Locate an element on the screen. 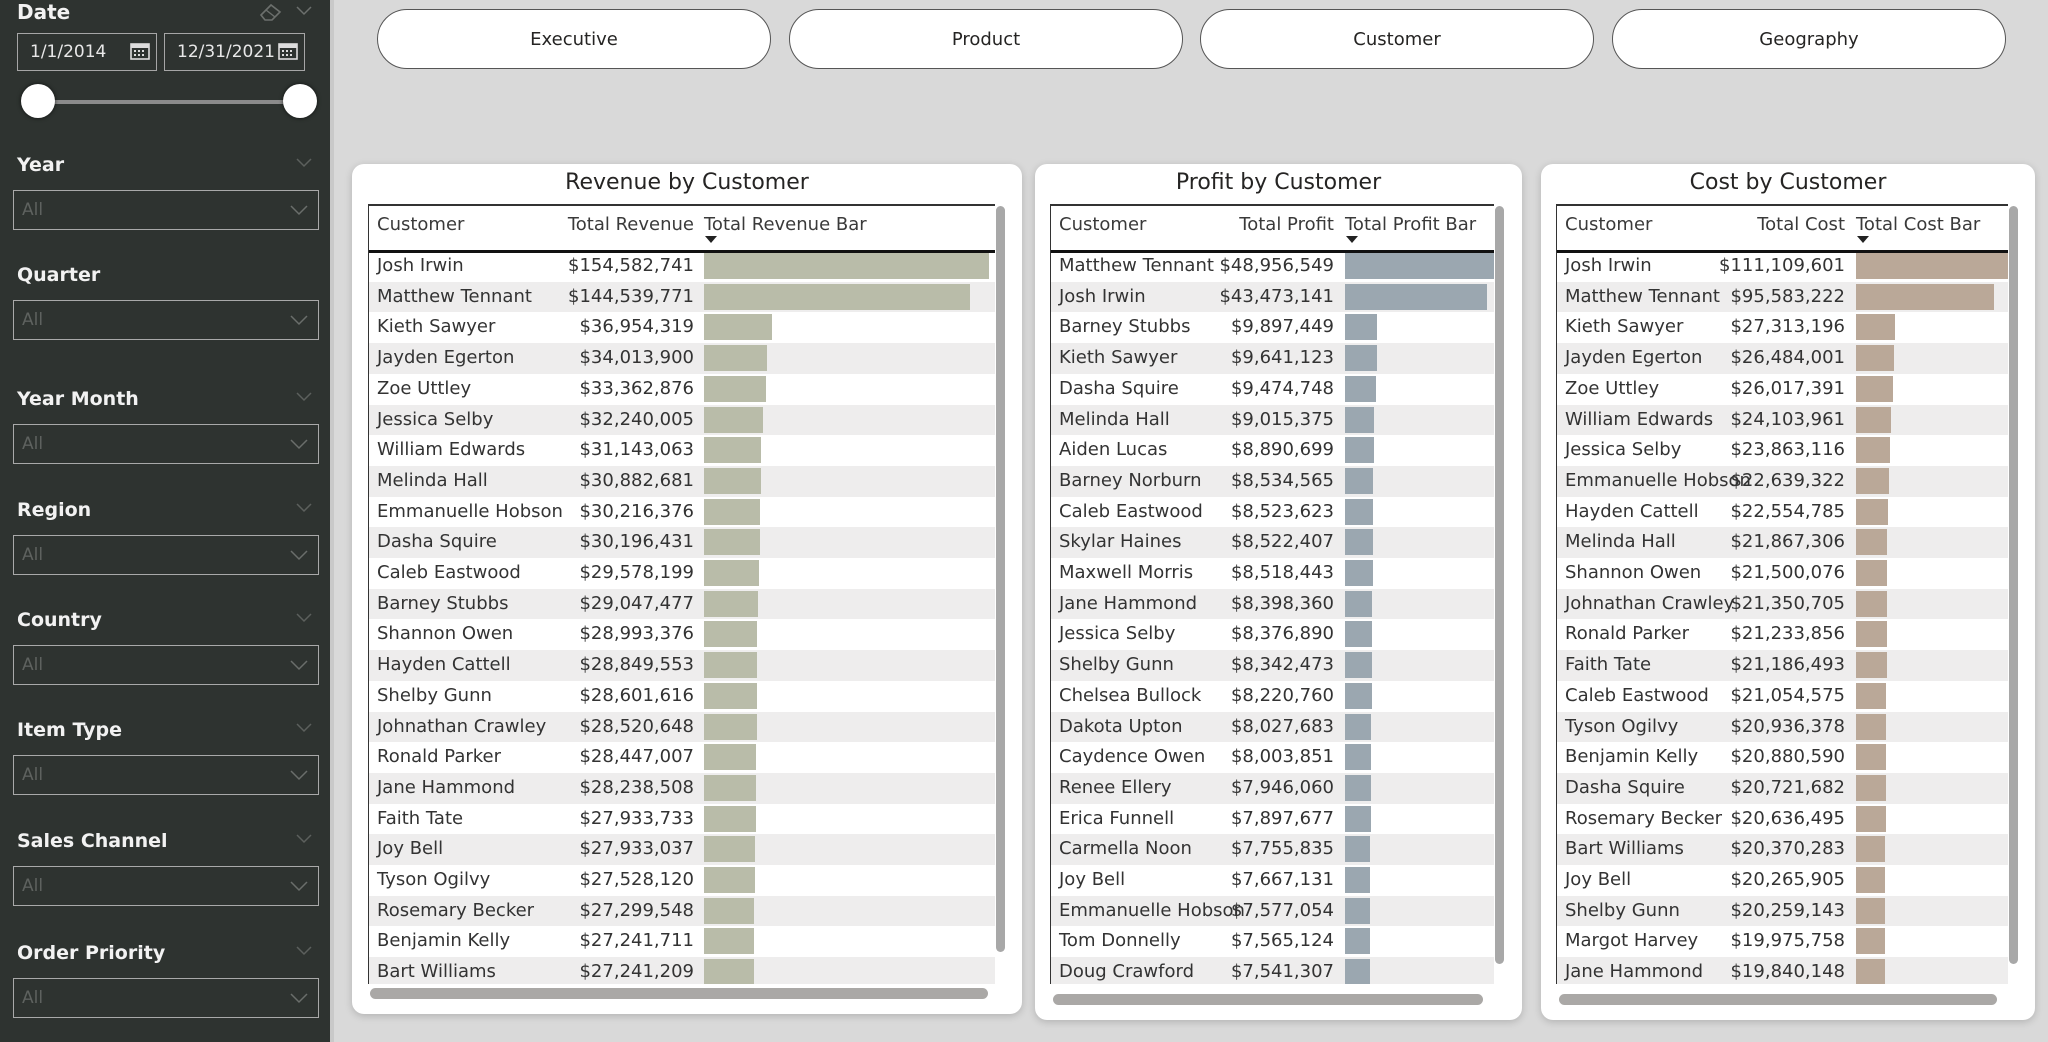  table-row: Melinda Hall $30,882,681 is located at coordinates (682, 481).